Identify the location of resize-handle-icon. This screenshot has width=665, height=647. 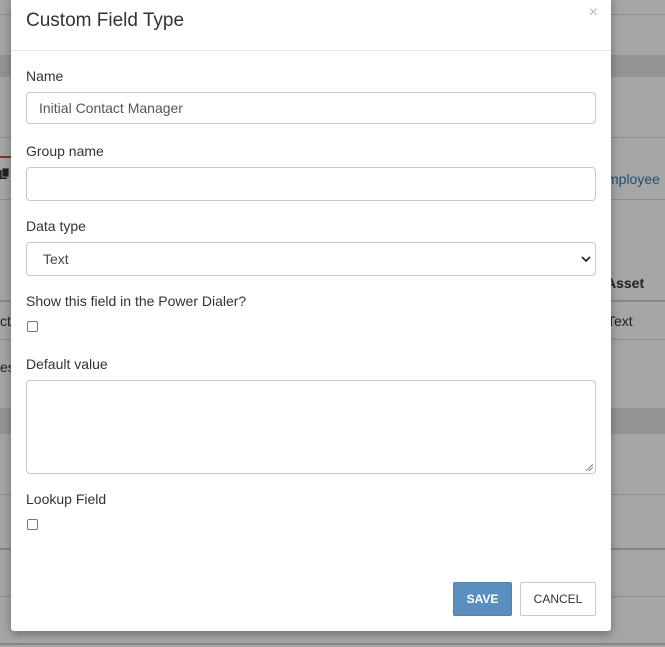
(589, 467).